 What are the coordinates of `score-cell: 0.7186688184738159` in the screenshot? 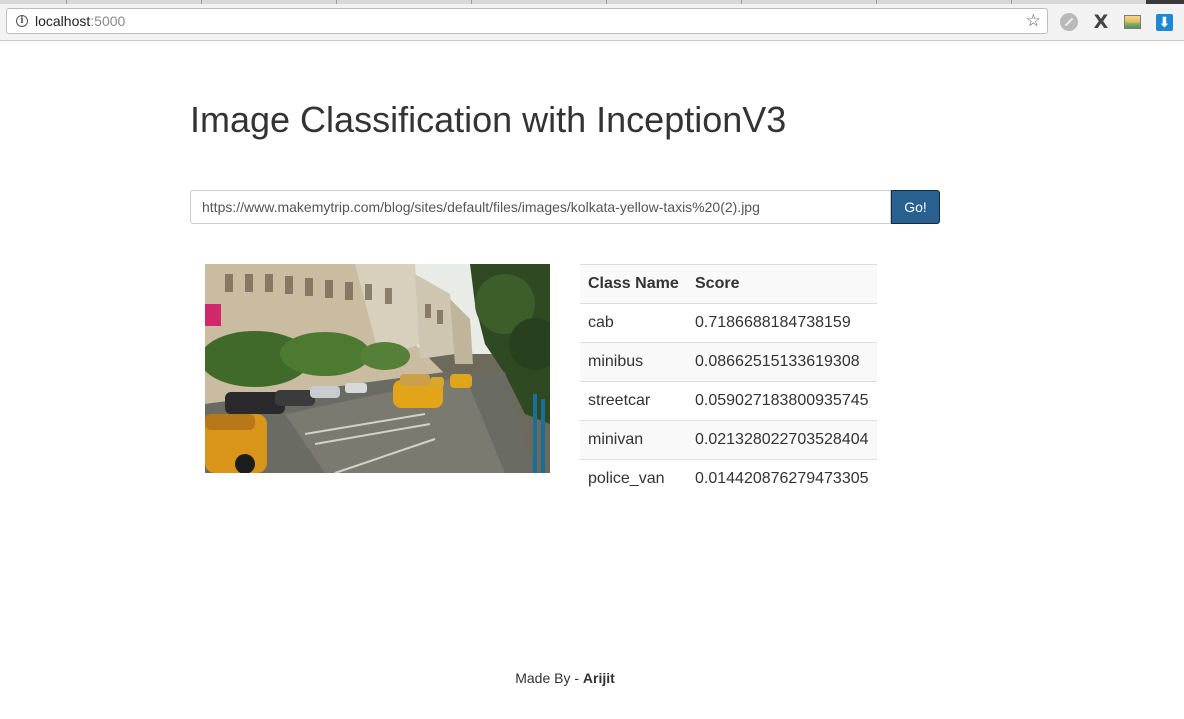 It's located at (782, 323).